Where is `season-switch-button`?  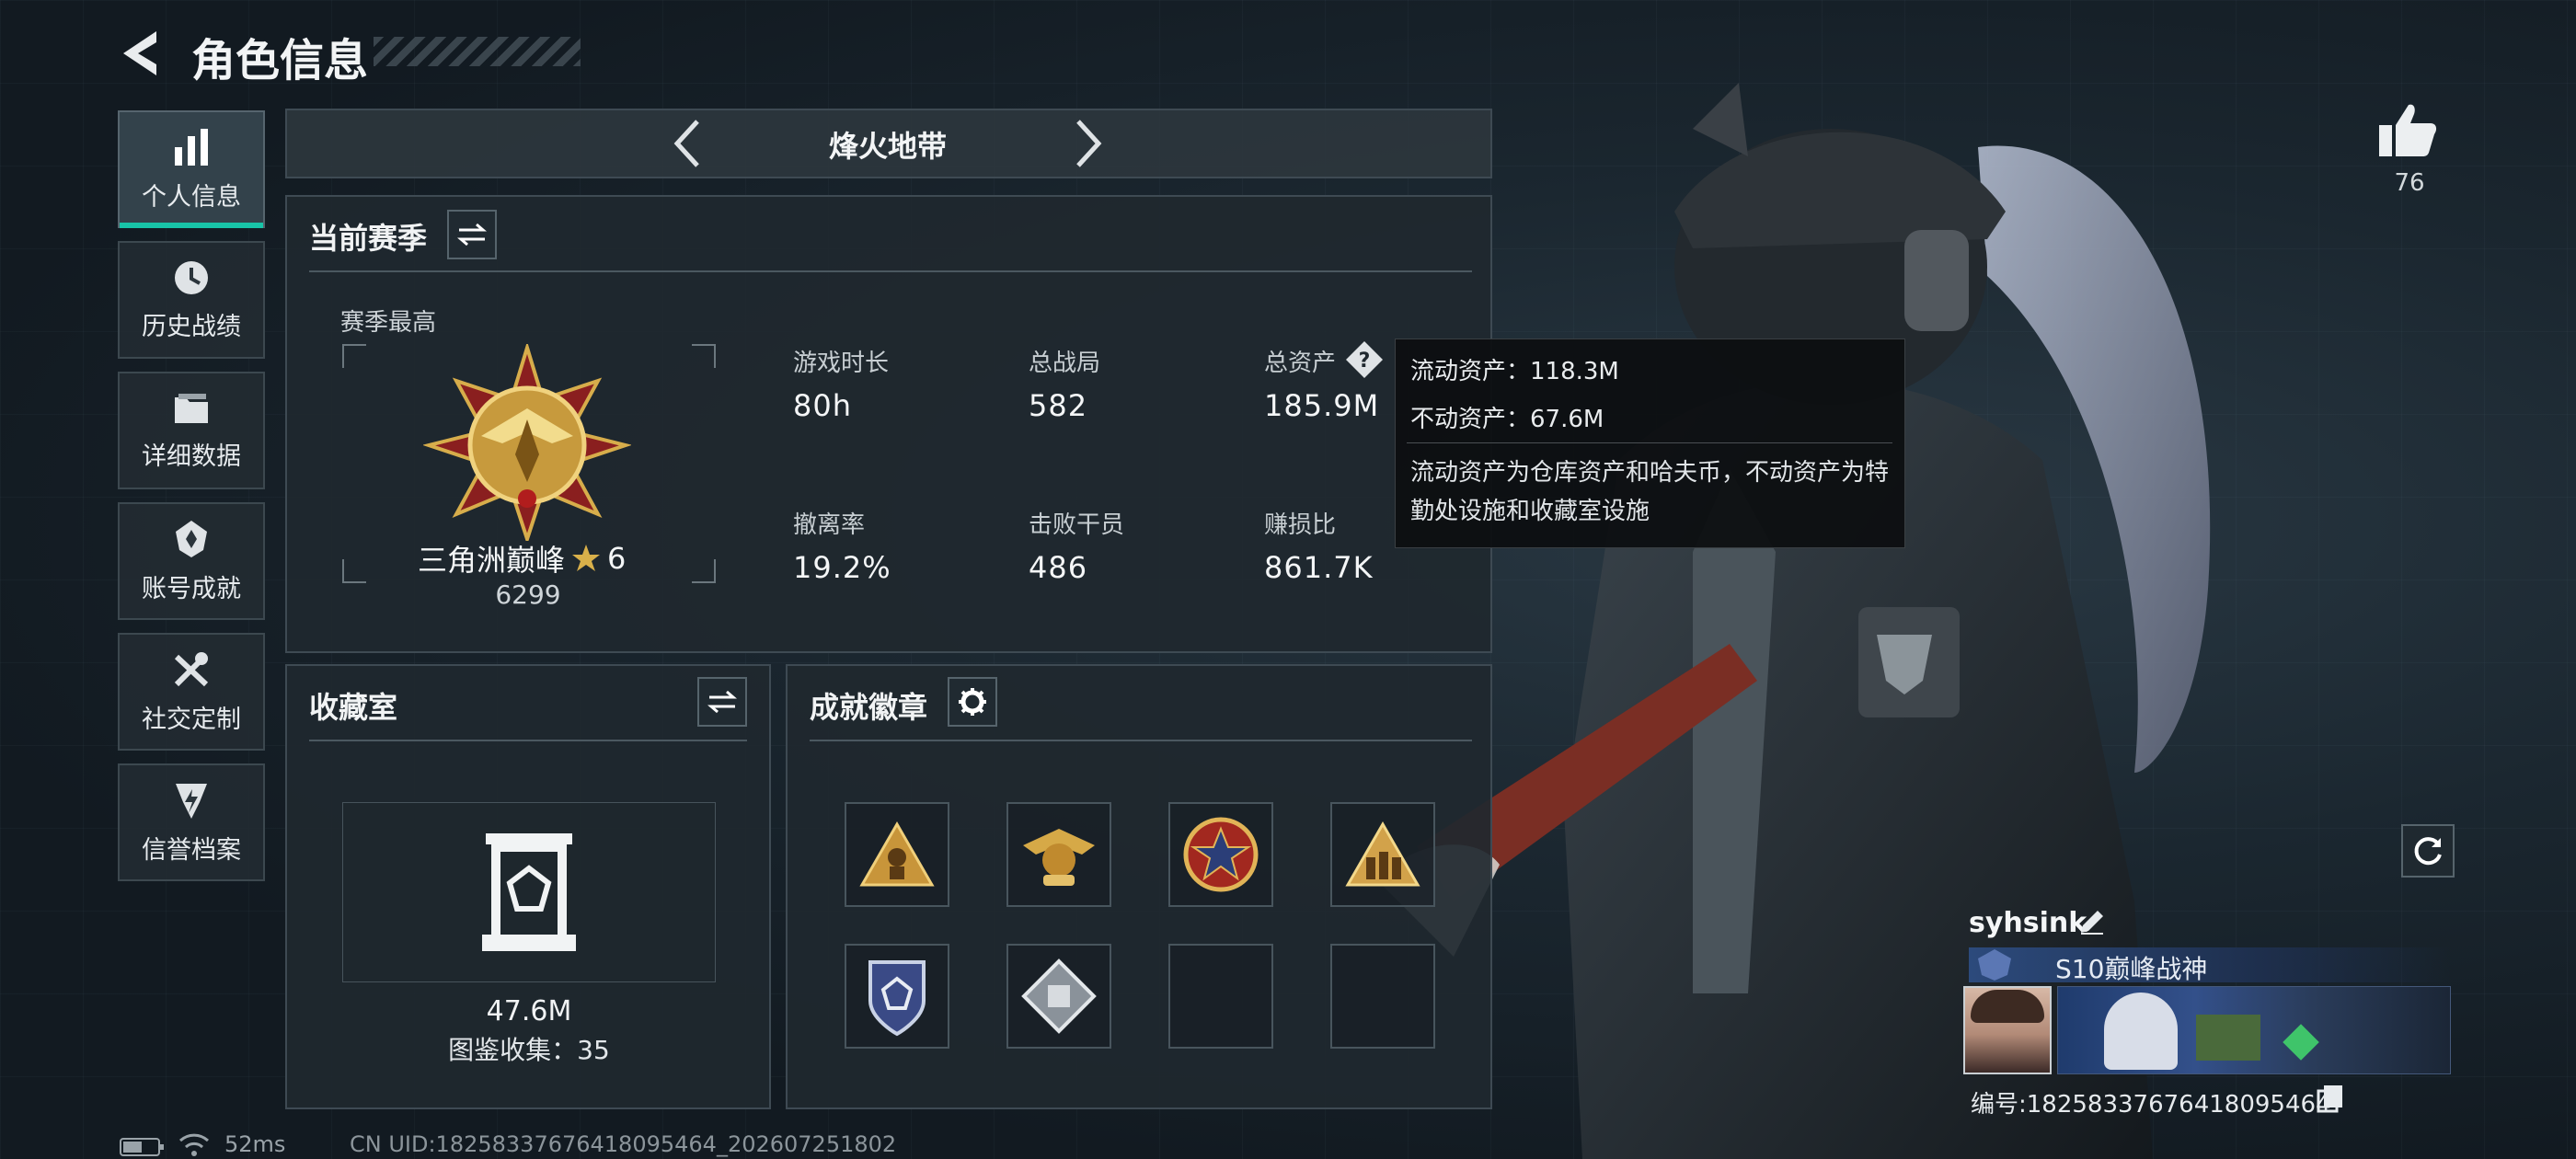 season-switch-button is located at coordinates (472, 234).